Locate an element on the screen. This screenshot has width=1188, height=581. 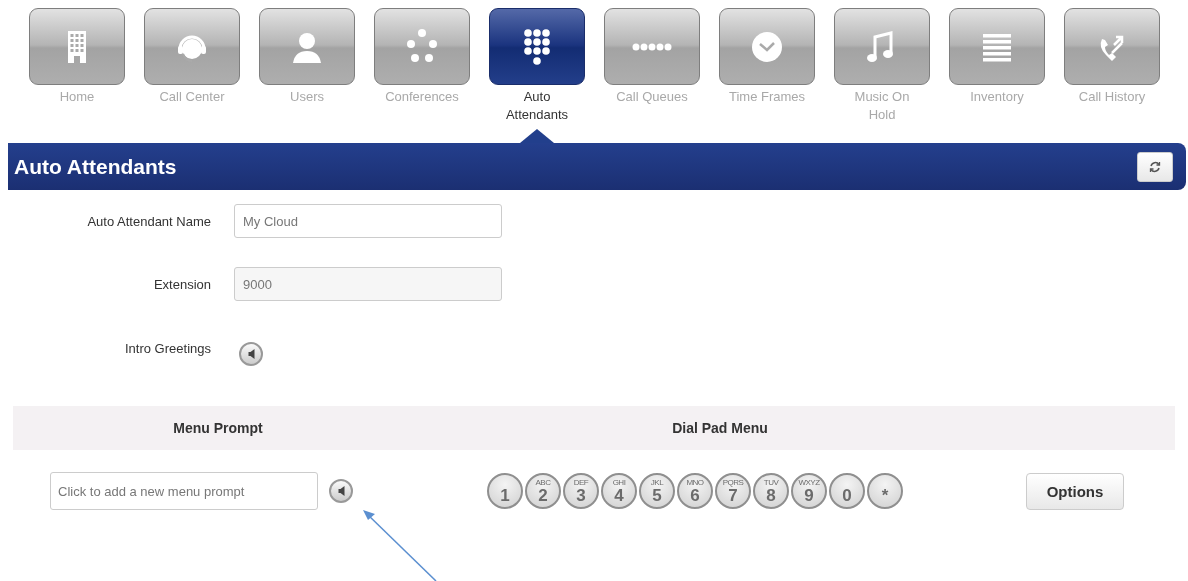
column-header: Dial Pad Menu is located at coordinates (720, 428).